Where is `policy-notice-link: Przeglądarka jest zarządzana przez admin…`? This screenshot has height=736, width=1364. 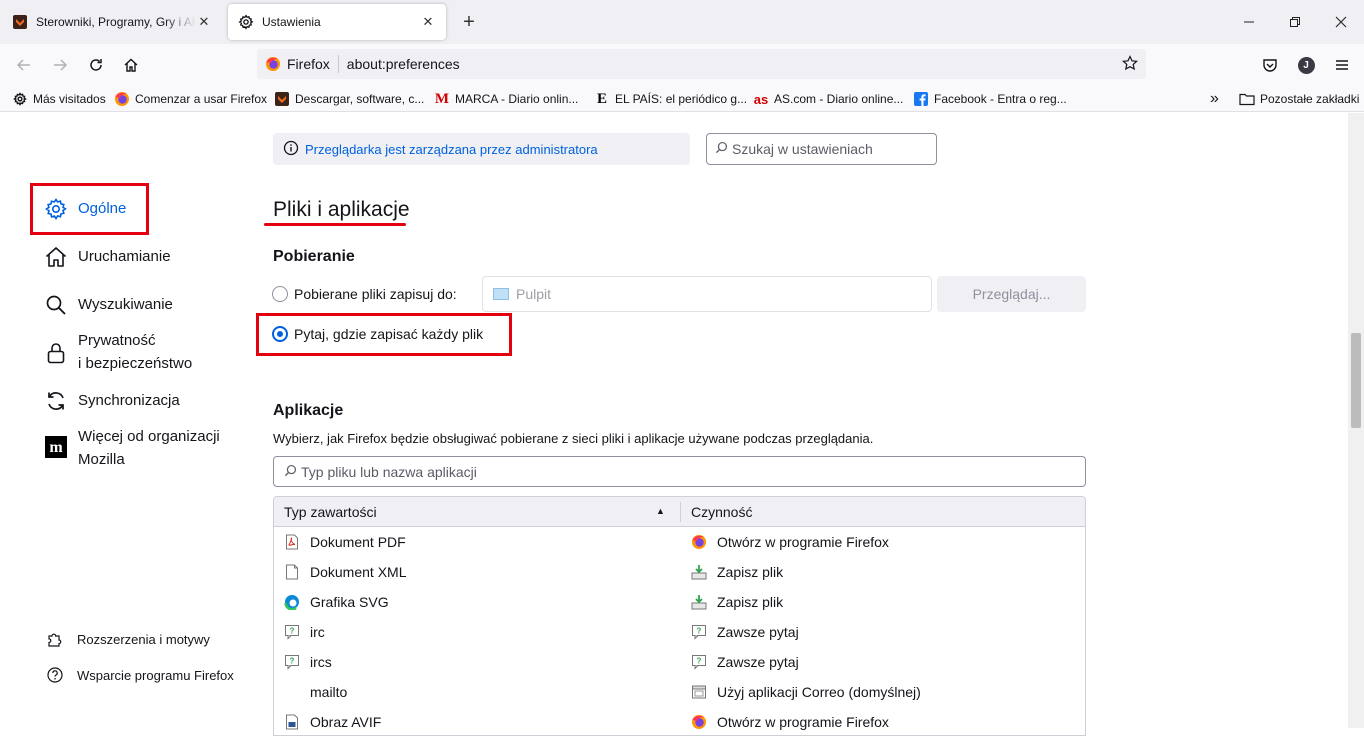
policy-notice-link: Przeglądarka jest zarządzana przez admin… is located at coordinates (481, 149).